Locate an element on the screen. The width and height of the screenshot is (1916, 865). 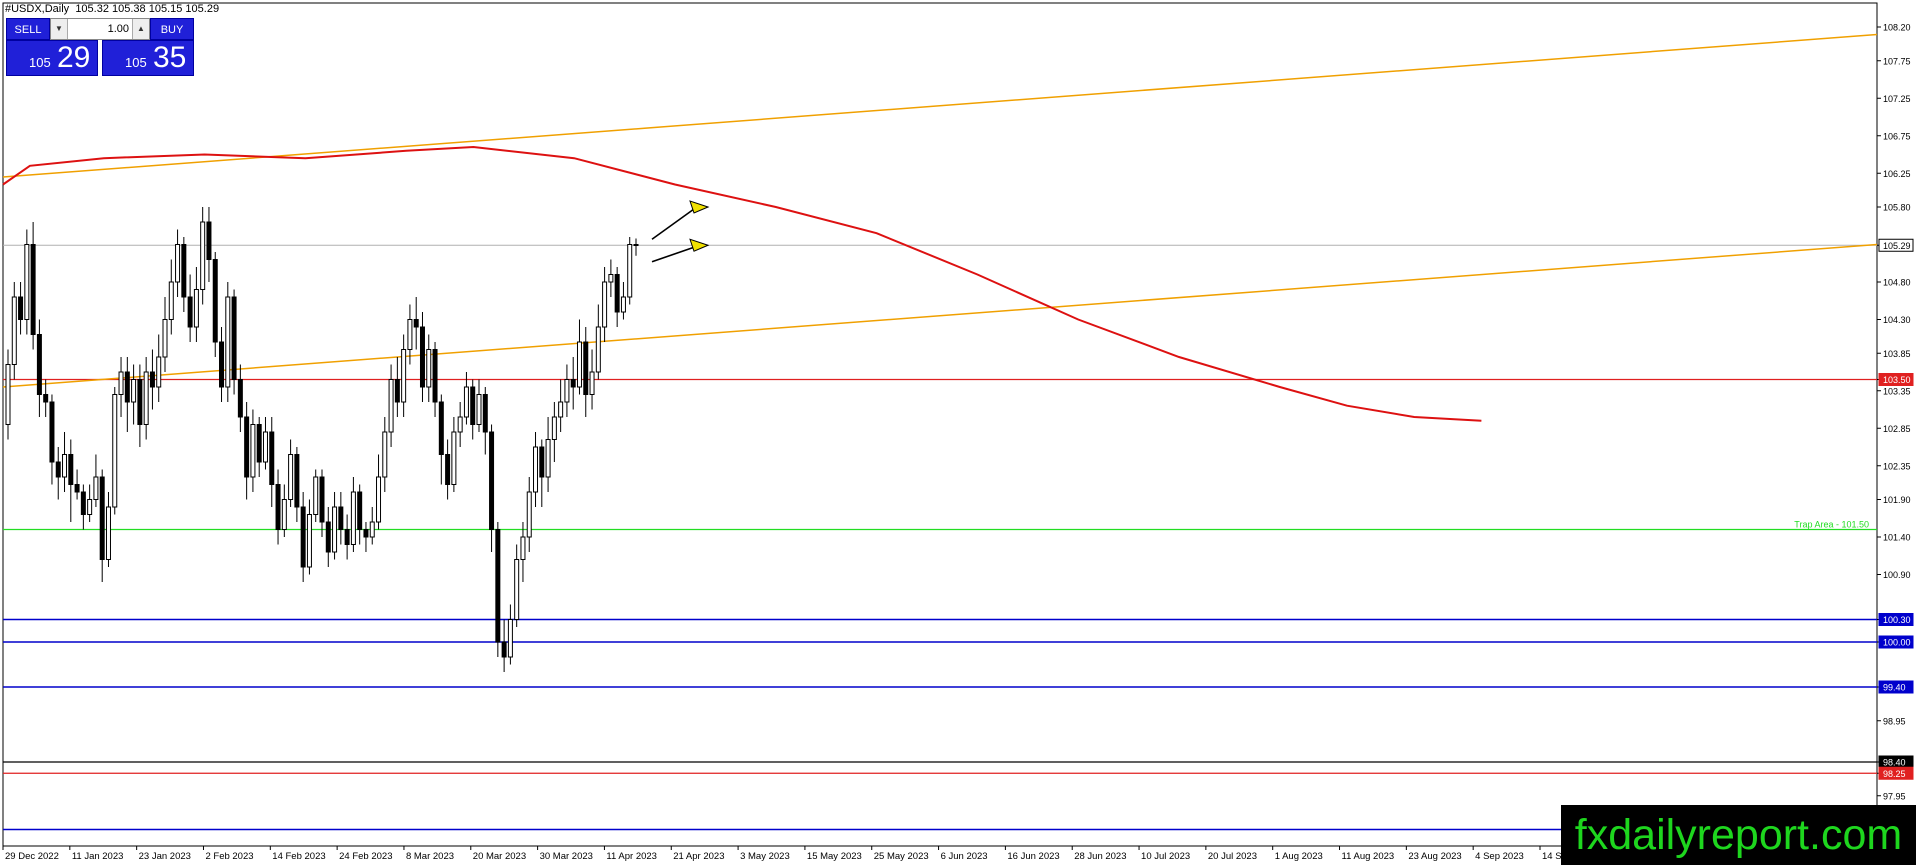
chevron-down-icon: ▼ is located at coordinates (59, 29).